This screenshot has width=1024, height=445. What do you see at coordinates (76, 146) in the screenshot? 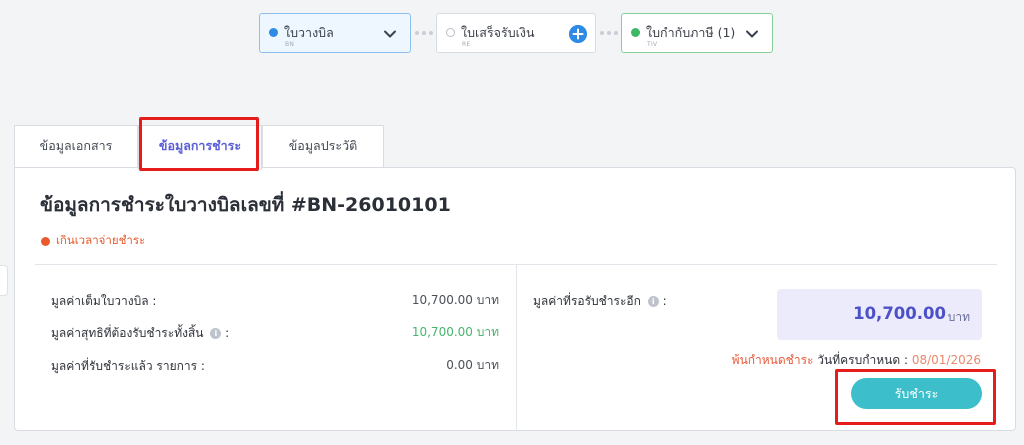
I see `tab-document-info: ข้อมูลเอกสาร` at bounding box center [76, 146].